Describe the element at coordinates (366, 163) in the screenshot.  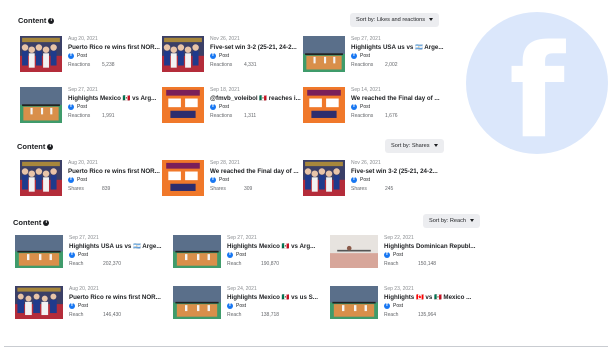
I see `post-date: Nov 26, 2021` at that location.